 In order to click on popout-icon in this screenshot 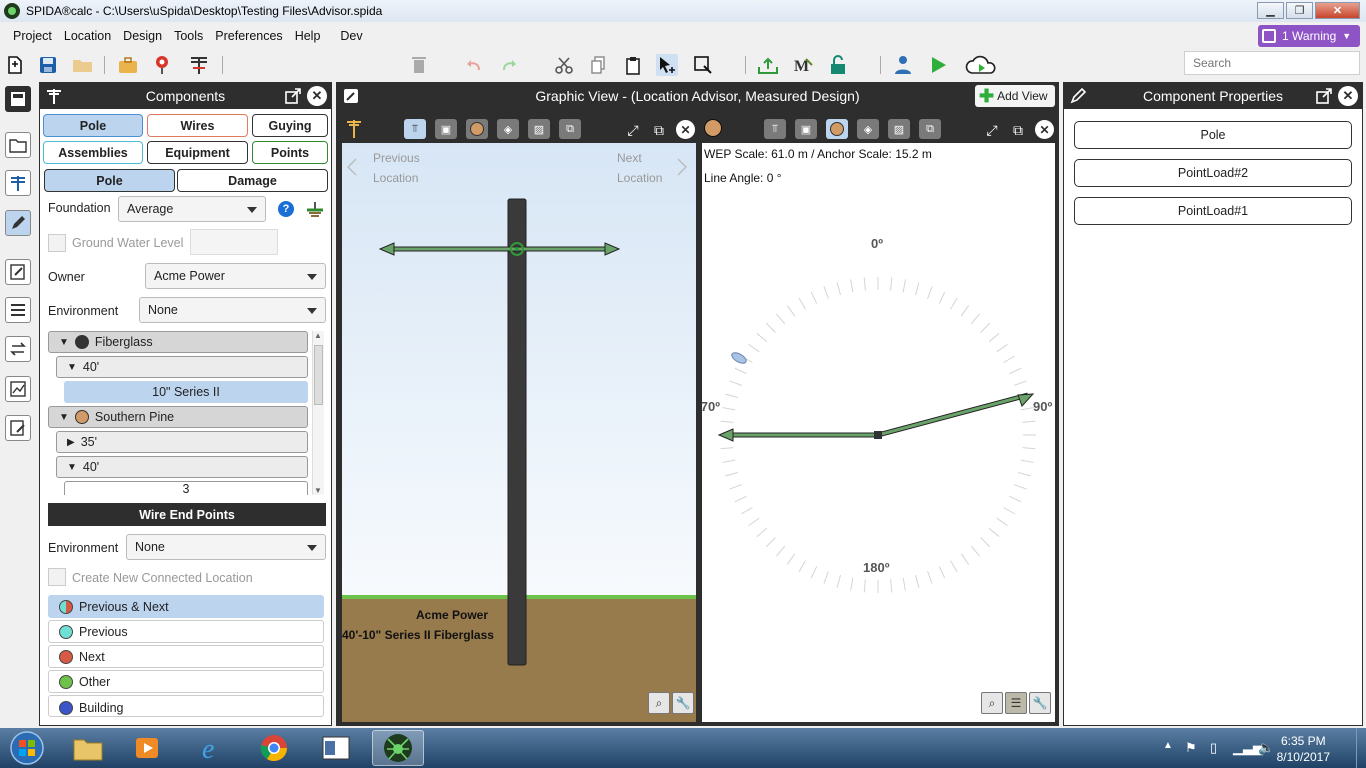, I will do `click(1324, 96)`.